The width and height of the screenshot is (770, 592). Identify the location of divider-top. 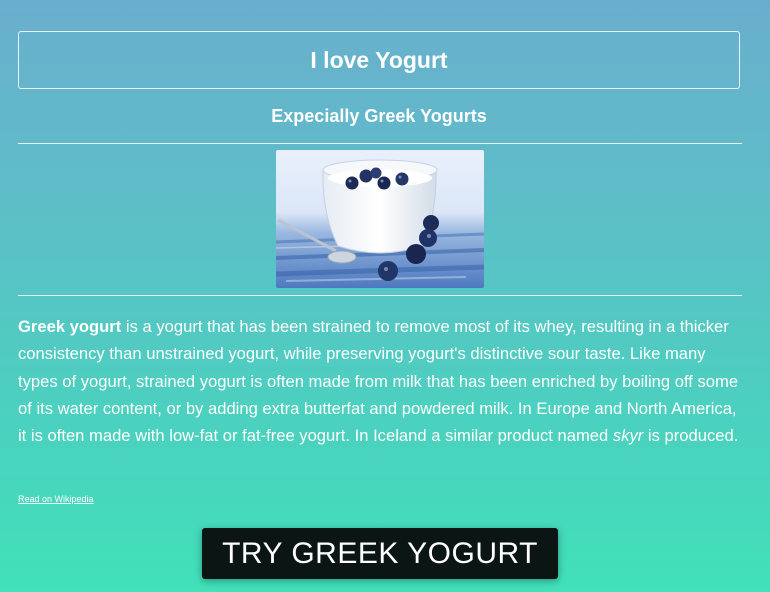
(380, 143).